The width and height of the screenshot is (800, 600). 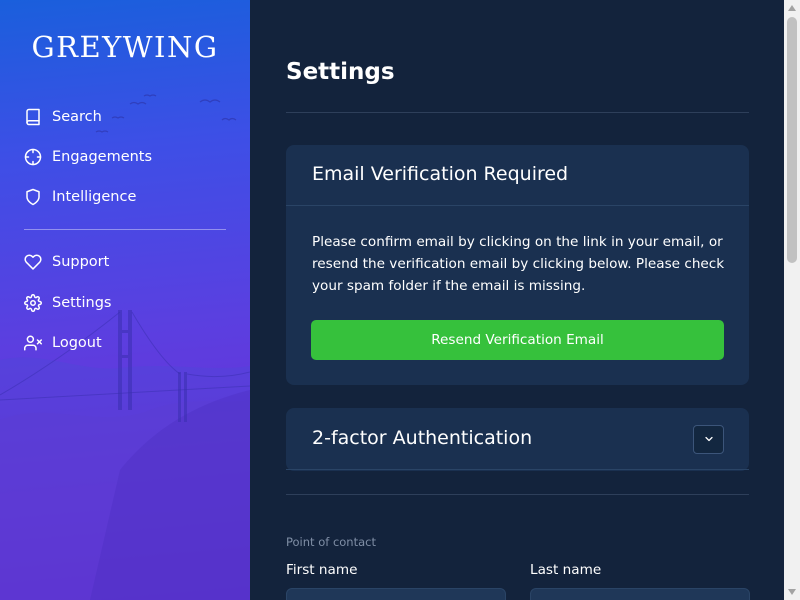 I want to click on first-name-input, so click(x=396, y=594).